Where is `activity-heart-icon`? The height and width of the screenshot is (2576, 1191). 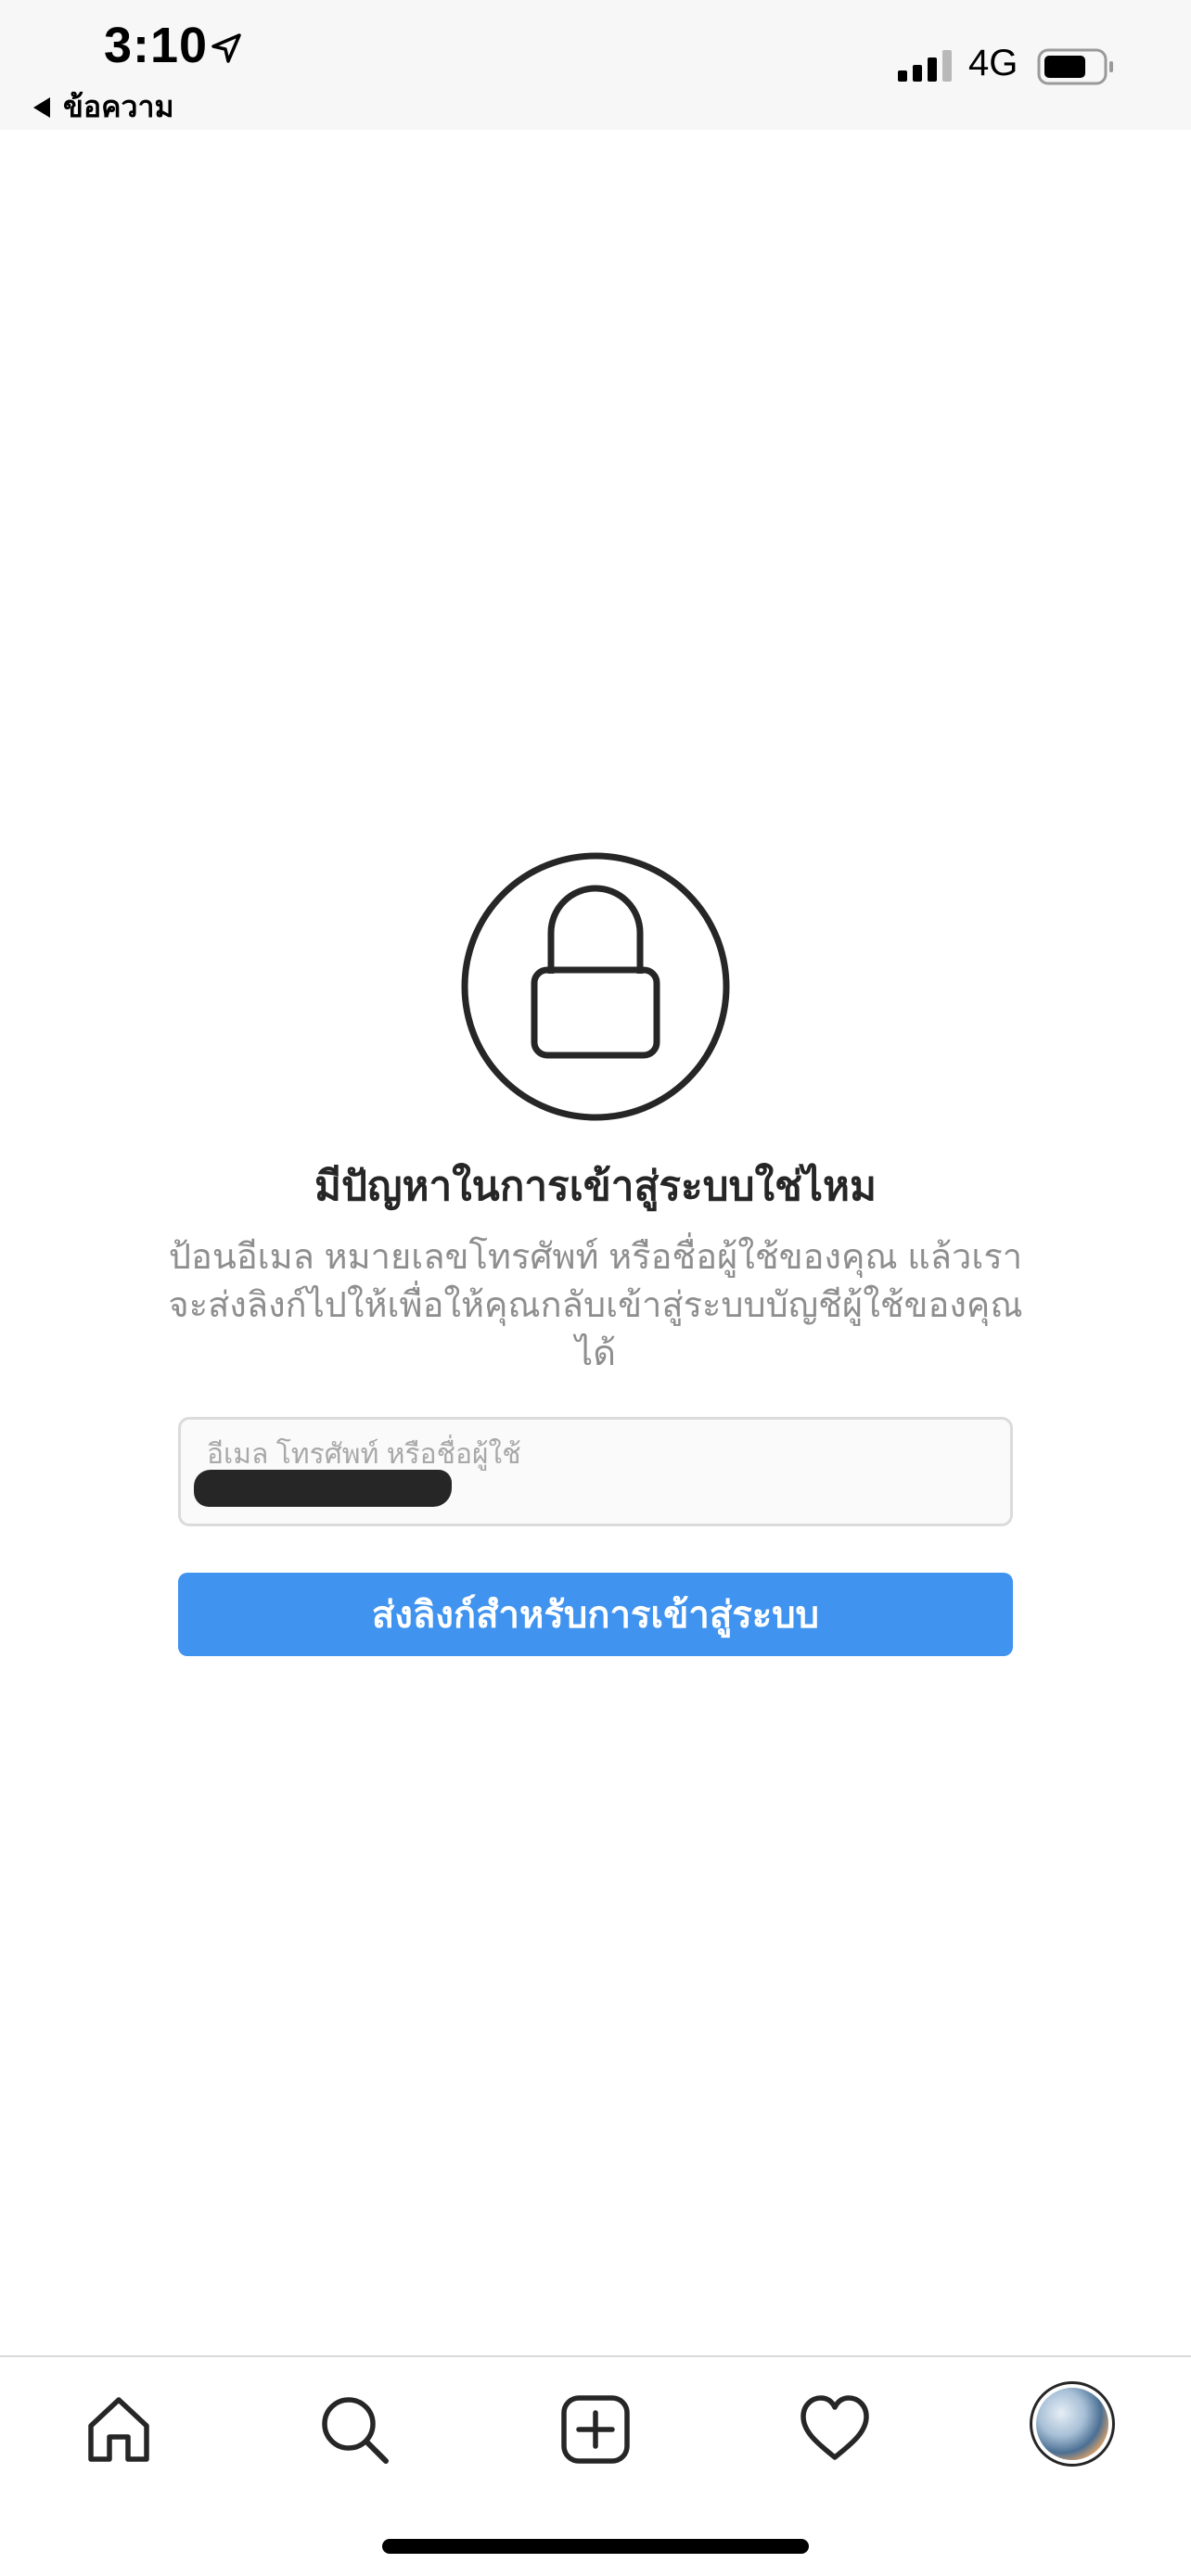 activity-heart-icon is located at coordinates (834, 2427).